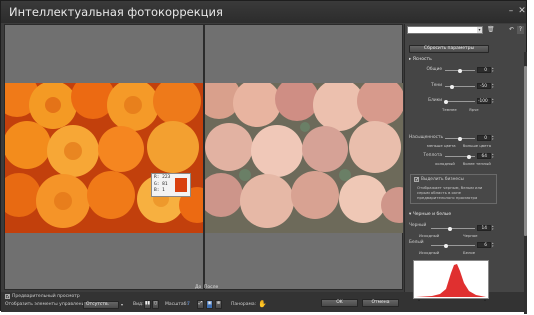 The width and height of the screenshot is (534, 315). What do you see at coordinates (525, 151) in the screenshot?
I see `scrollbar-thumb` at bounding box center [525, 151].